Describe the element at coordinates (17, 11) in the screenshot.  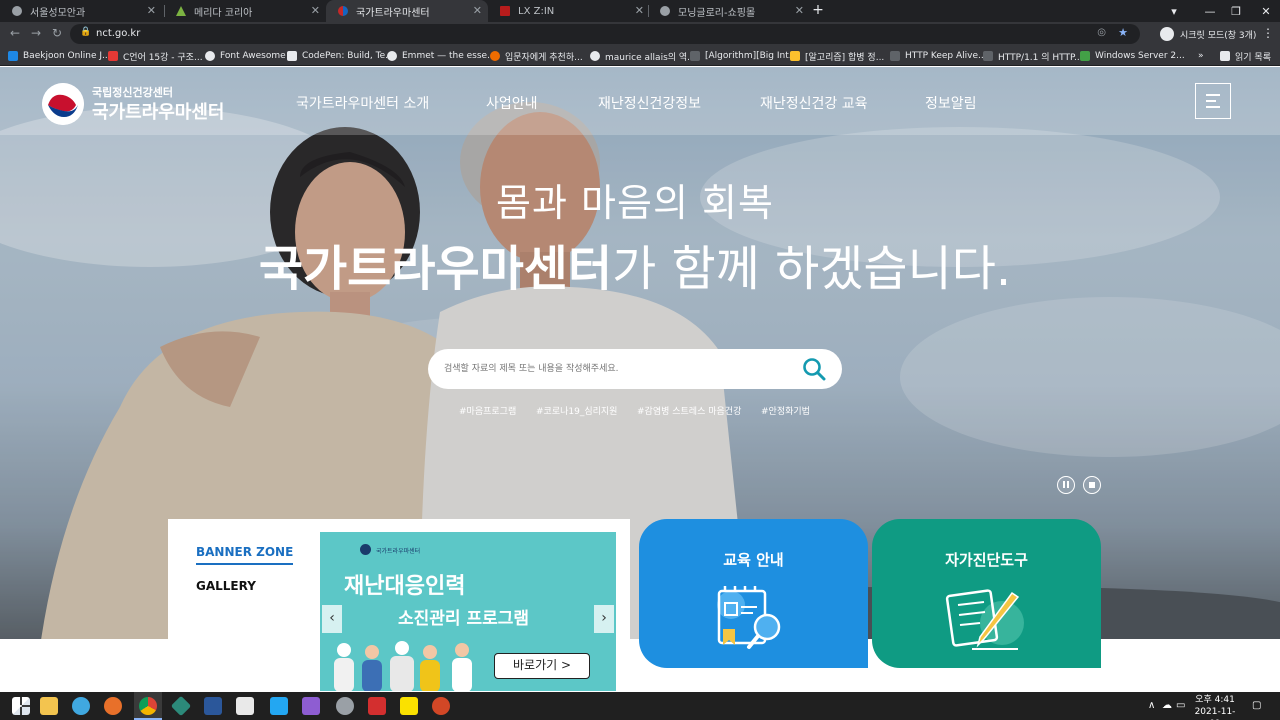
I see `globe-icon` at that location.